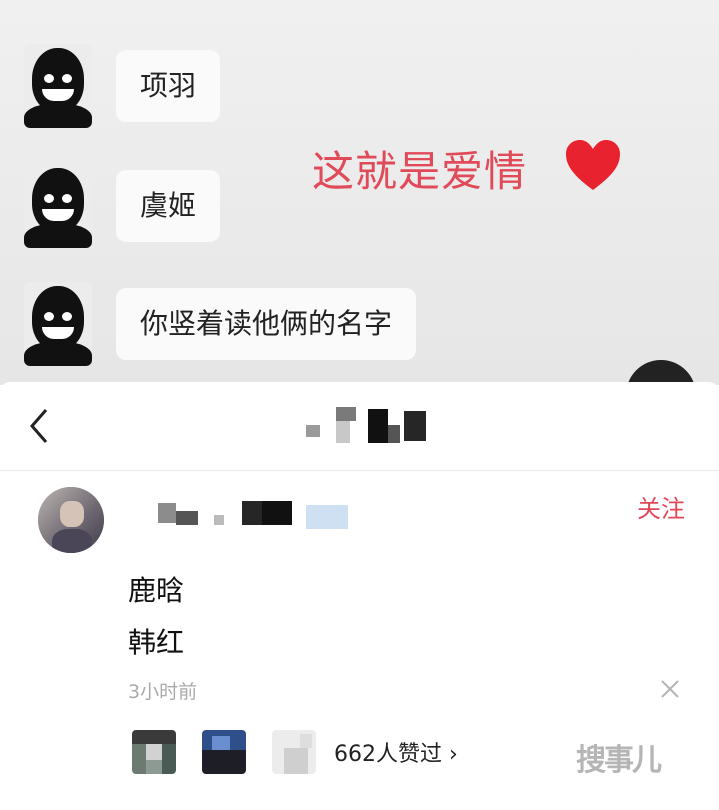 Image resolution: width=719 pixels, height=810 pixels. What do you see at coordinates (396, 752) in the screenshot?
I see `likes-count-link: 662人赞过 ›` at bounding box center [396, 752].